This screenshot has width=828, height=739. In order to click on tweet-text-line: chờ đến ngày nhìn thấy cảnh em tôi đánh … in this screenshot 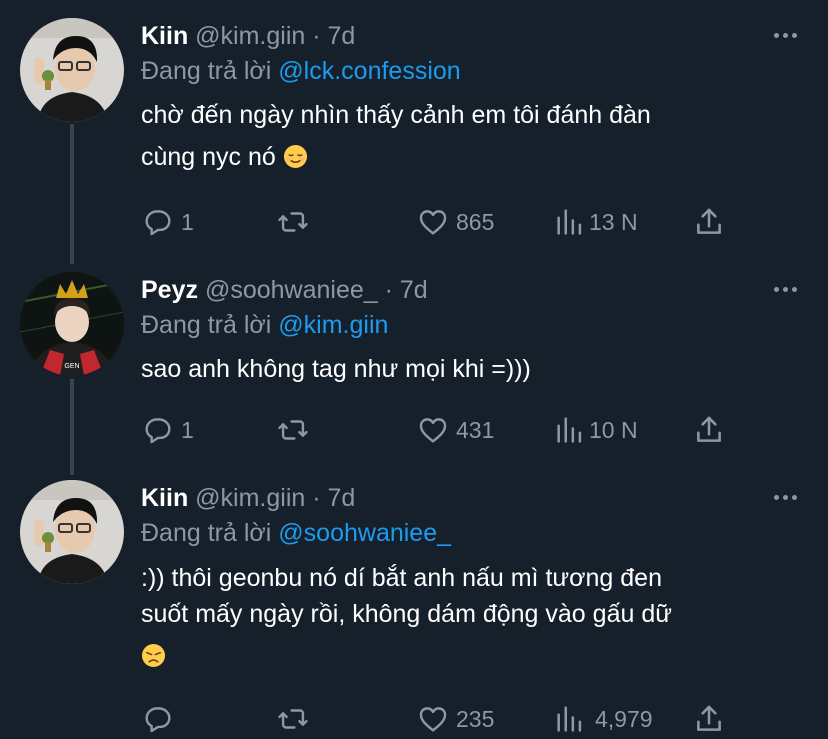, I will do `click(396, 115)`.